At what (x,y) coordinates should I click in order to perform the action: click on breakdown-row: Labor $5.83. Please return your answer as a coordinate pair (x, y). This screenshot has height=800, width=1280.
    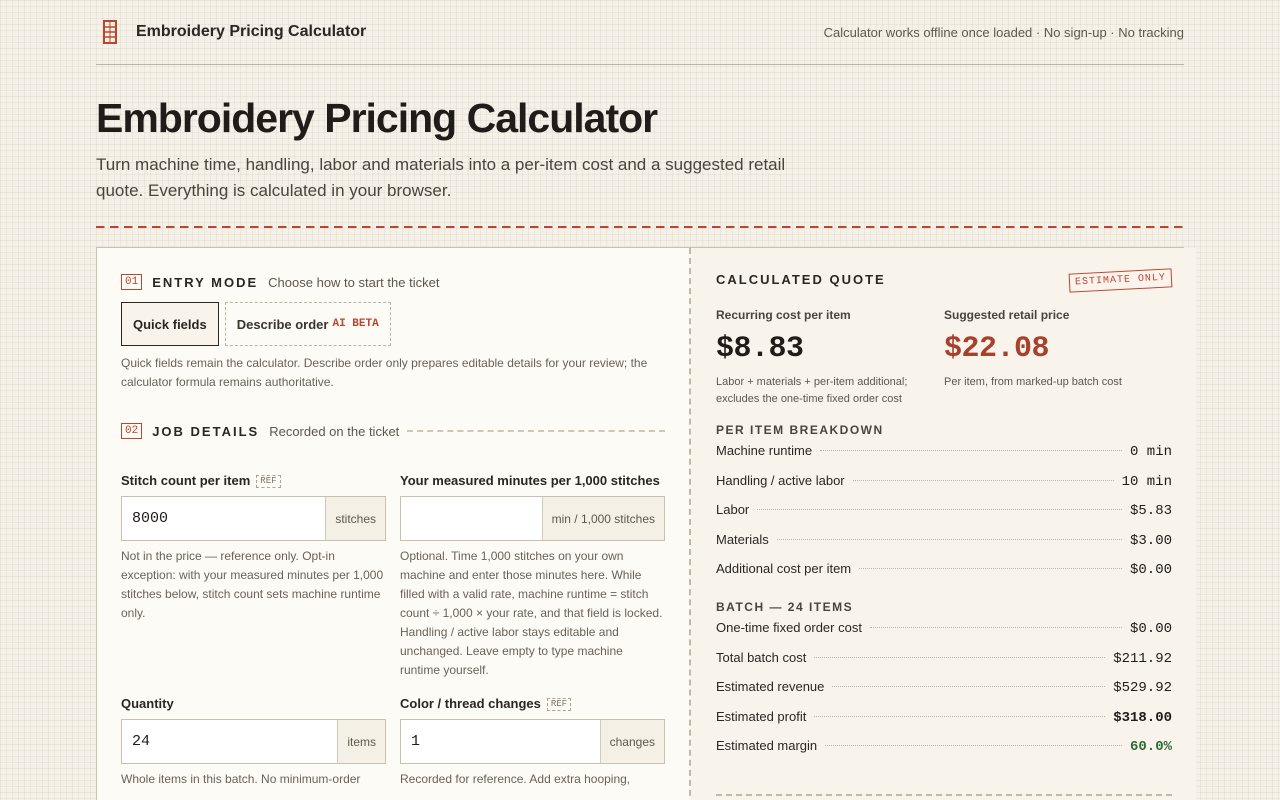
    Looking at the image, I should click on (944, 517).